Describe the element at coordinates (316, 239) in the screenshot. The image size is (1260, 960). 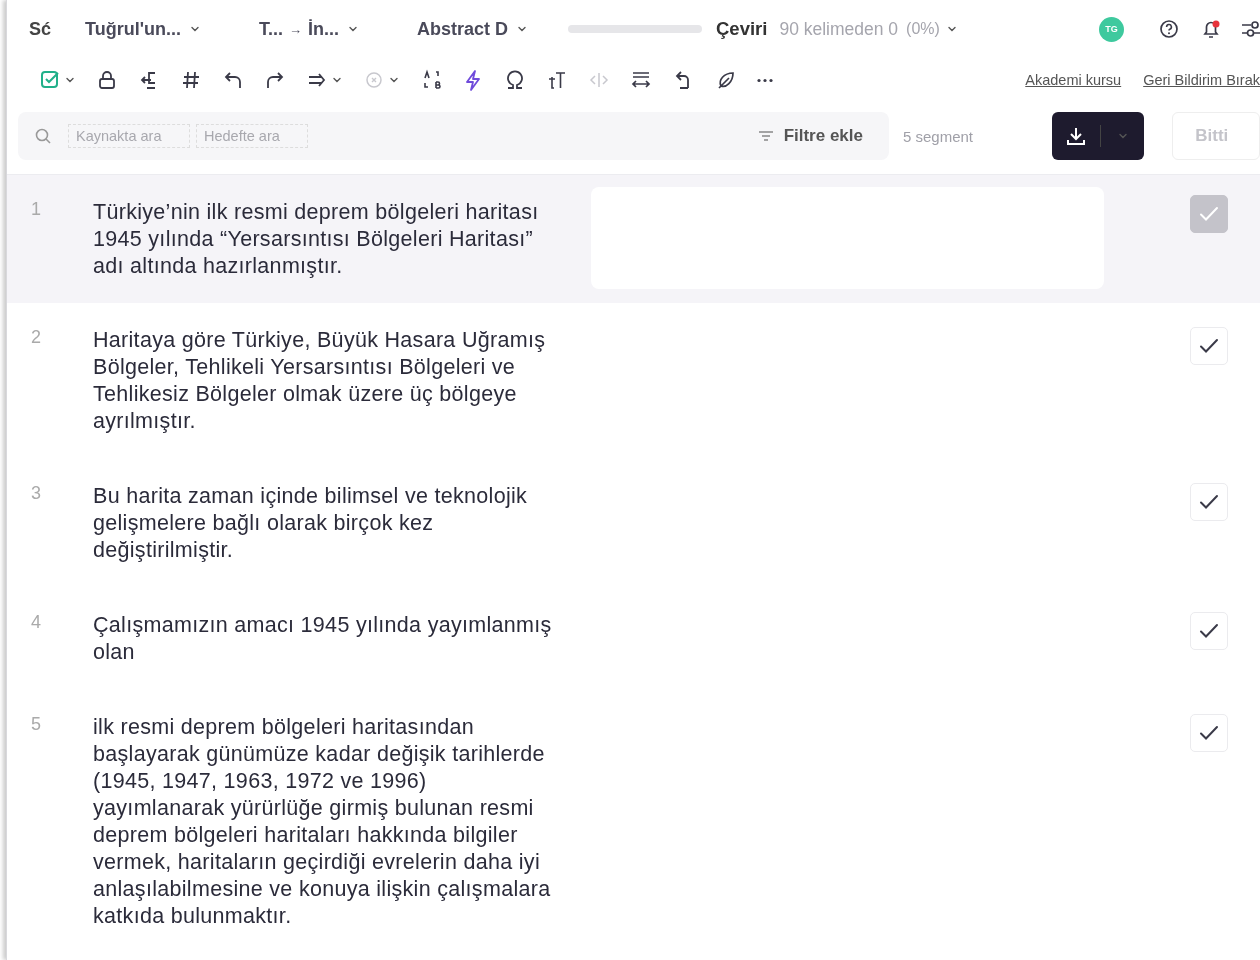
I see `source-text: Türkiye’nin ilk resmi deprem bölgeleri haritası 1945 yılında “Yersarsıntısı Bölgeleri Haritası” adı altında hazırlanmıştır.` at that location.